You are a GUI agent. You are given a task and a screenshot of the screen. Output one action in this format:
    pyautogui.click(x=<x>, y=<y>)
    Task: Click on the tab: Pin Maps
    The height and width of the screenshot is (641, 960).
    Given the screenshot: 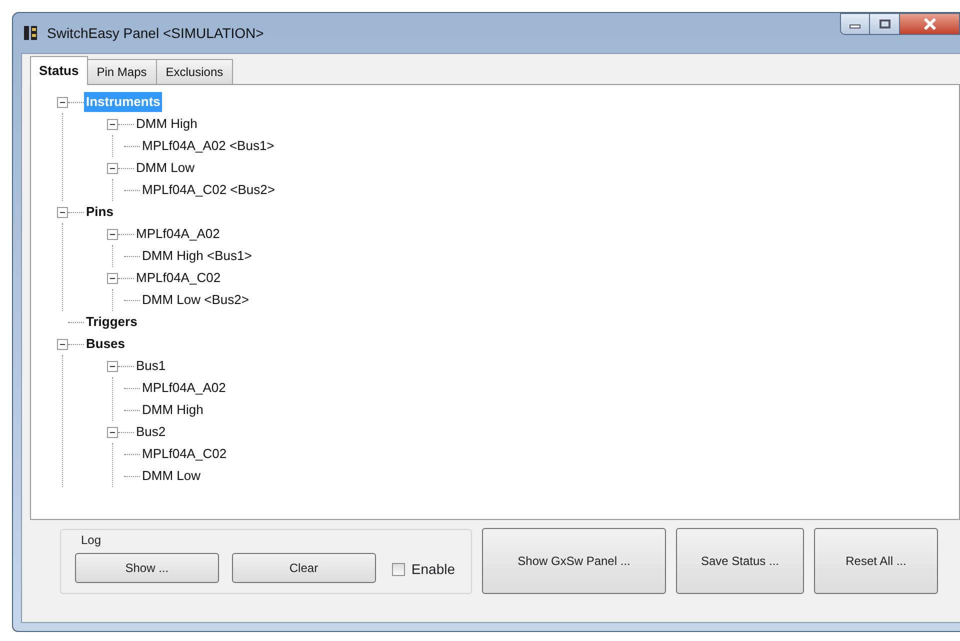 What is the action you would take?
    pyautogui.click(x=121, y=71)
    